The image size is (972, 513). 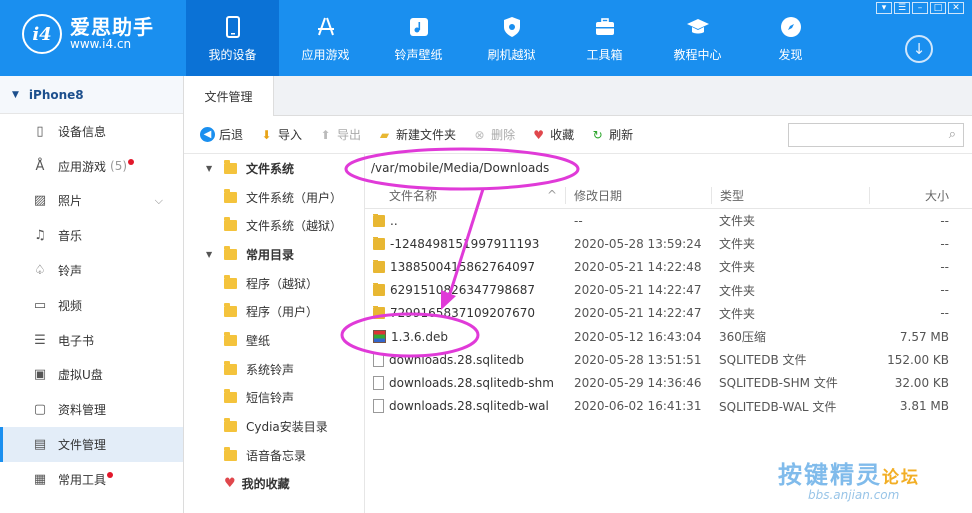 I want to click on tree-item-apps-jailbreak: 程序（越狱）, so click(x=274, y=283).